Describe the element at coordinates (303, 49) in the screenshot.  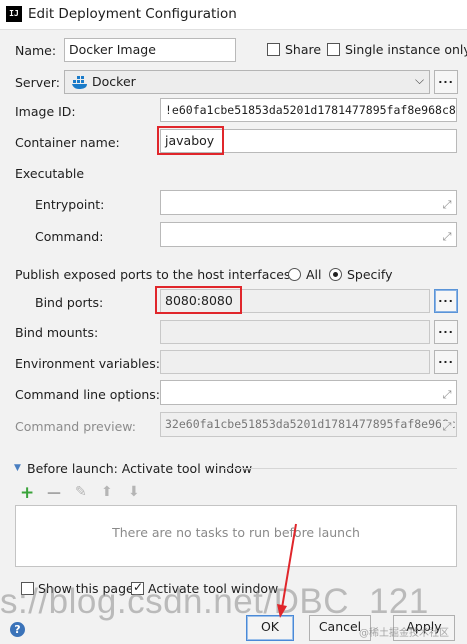
I see `share-label: Share` at that location.